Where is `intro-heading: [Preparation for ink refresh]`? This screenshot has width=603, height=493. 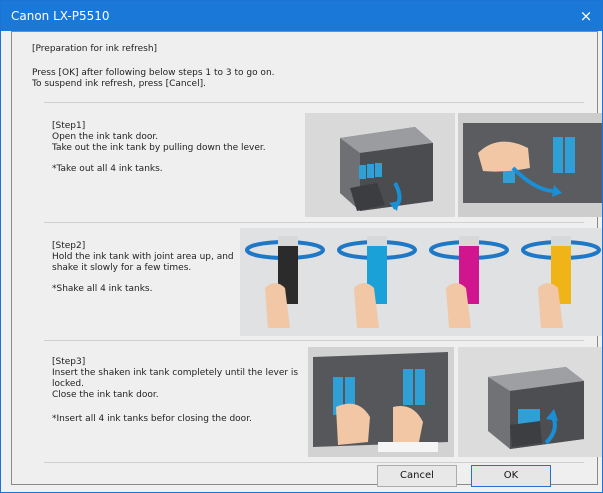
intro-heading: [Preparation for ink refresh] is located at coordinates (95, 49).